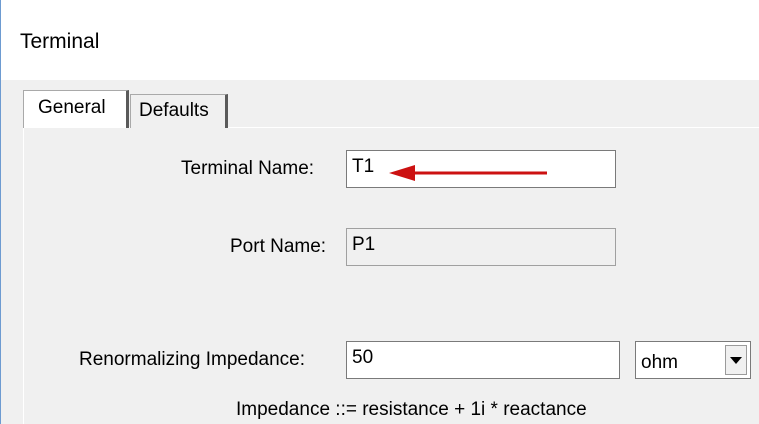 The image size is (759, 424). What do you see at coordinates (659, 362) in the screenshot?
I see `impedance-unit-value: ohm` at bounding box center [659, 362].